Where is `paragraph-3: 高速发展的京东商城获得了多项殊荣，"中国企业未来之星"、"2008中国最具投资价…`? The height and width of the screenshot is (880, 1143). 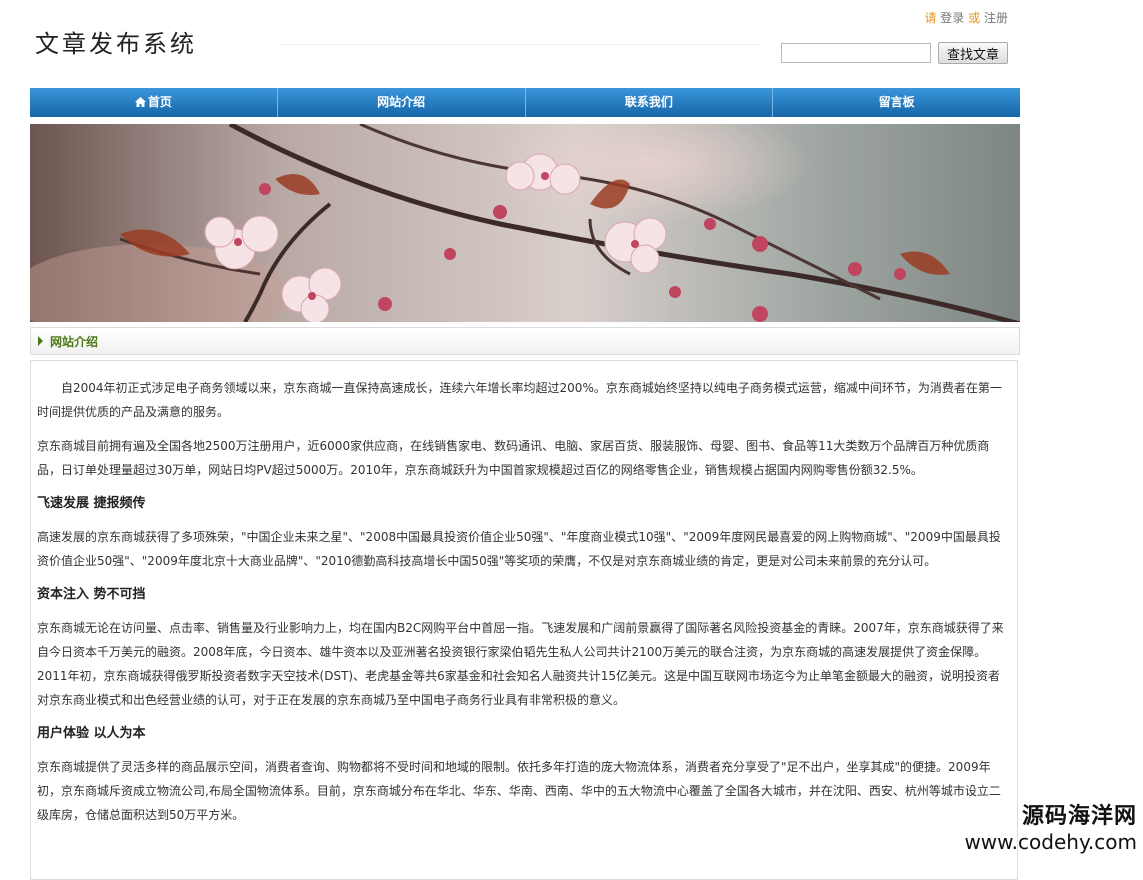 paragraph-3: 高速发展的京东商城获得了多项殊荣，"中国企业未来之星"、"2008中国最具投资价… is located at coordinates (519, 549).